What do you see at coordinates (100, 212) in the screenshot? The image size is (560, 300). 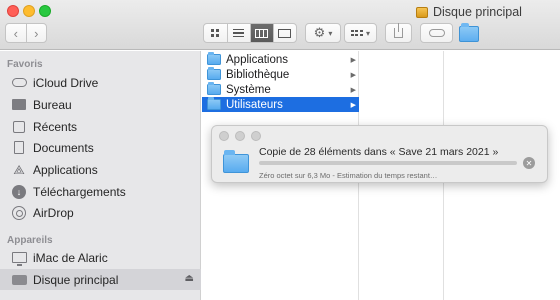 I see `sidebar-item-airdrop: AirDrop` at bounding box center [100, 212].